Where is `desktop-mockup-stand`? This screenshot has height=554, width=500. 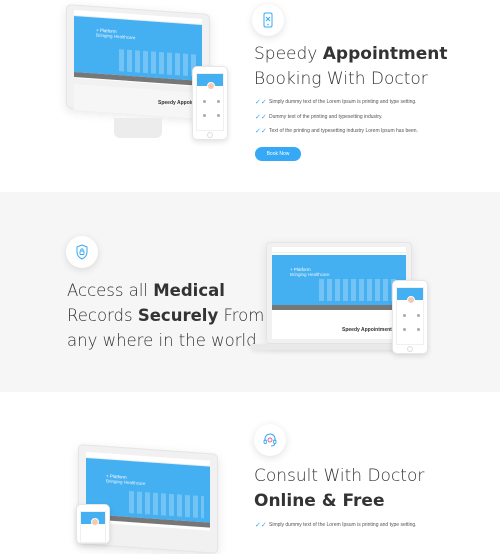 desktop-mockup-stand is located at coordinates (138, 128).